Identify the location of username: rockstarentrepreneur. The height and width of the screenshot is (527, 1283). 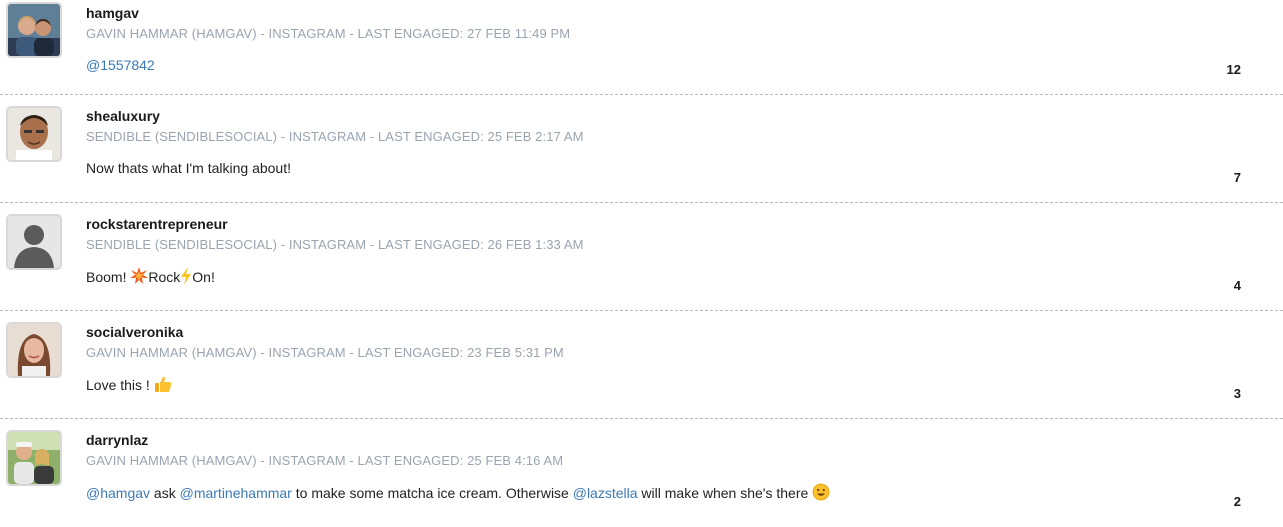
(639, 224).